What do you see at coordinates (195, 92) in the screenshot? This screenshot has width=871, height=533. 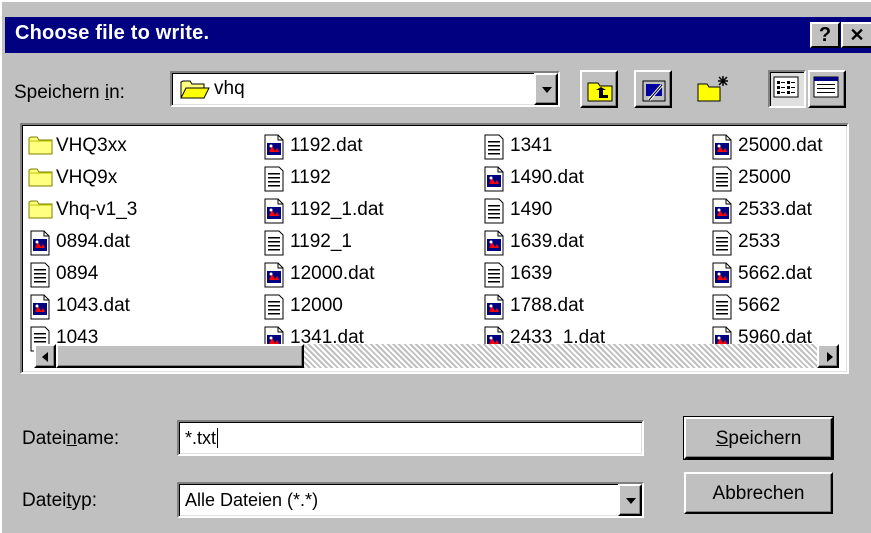 I see `folder-open-icon` at bounding box center [195, 92].